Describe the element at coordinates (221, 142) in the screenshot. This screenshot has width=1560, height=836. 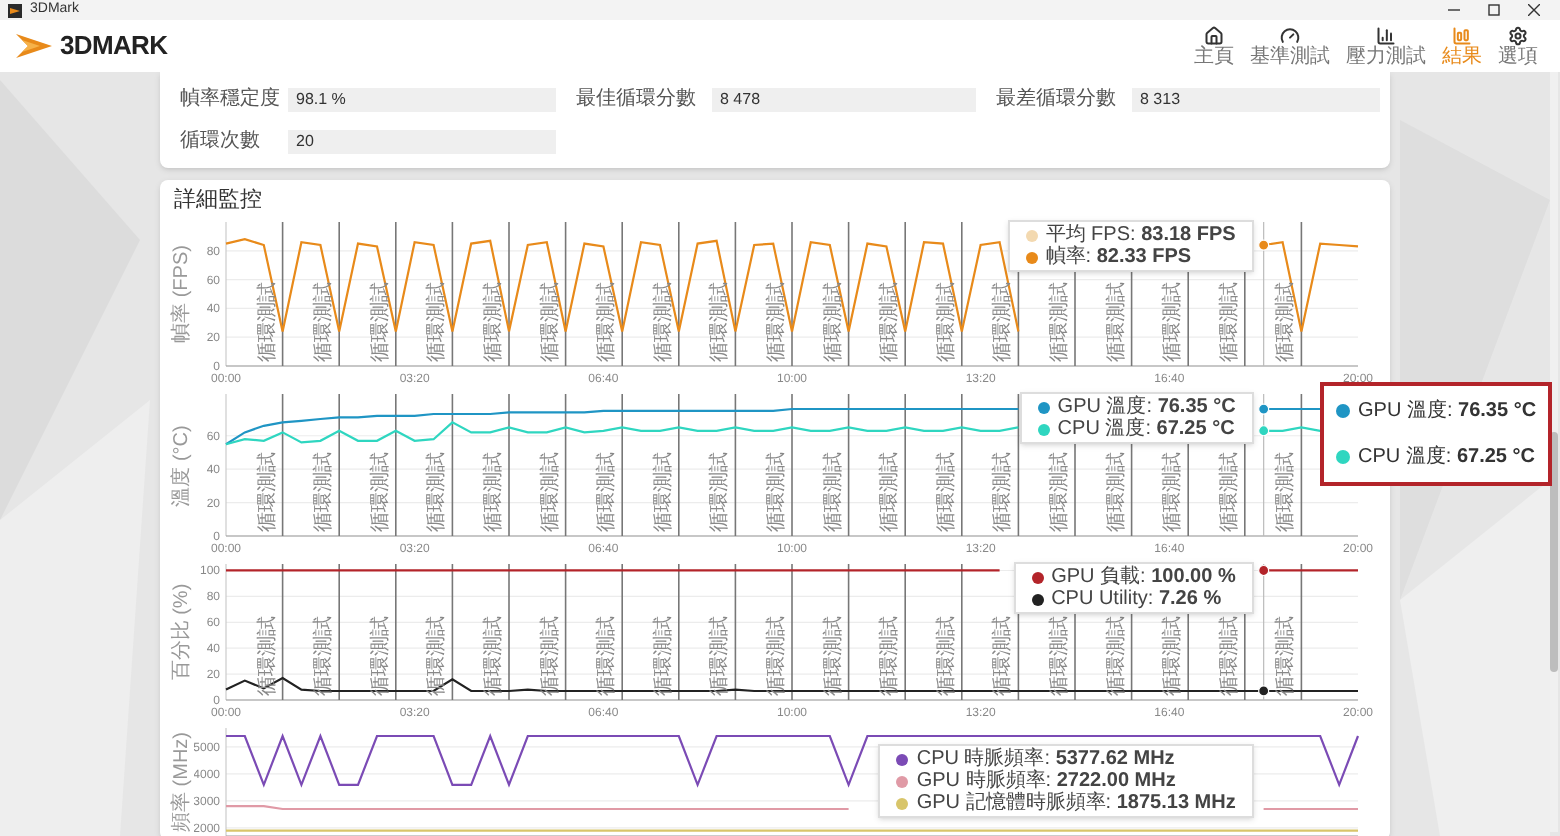
I see `field-label: 循環次數` at that location.